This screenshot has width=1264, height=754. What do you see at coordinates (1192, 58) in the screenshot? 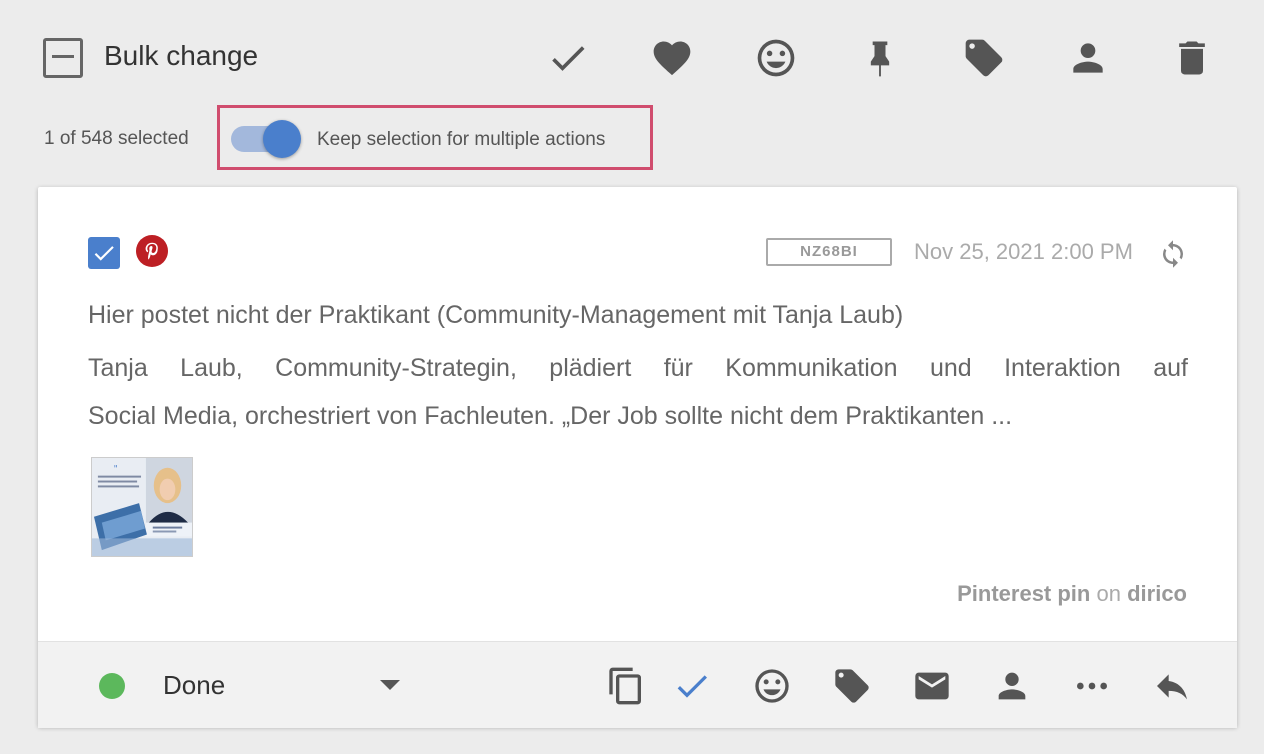
I see `trash-icon` at bounding box center [1192, 58].